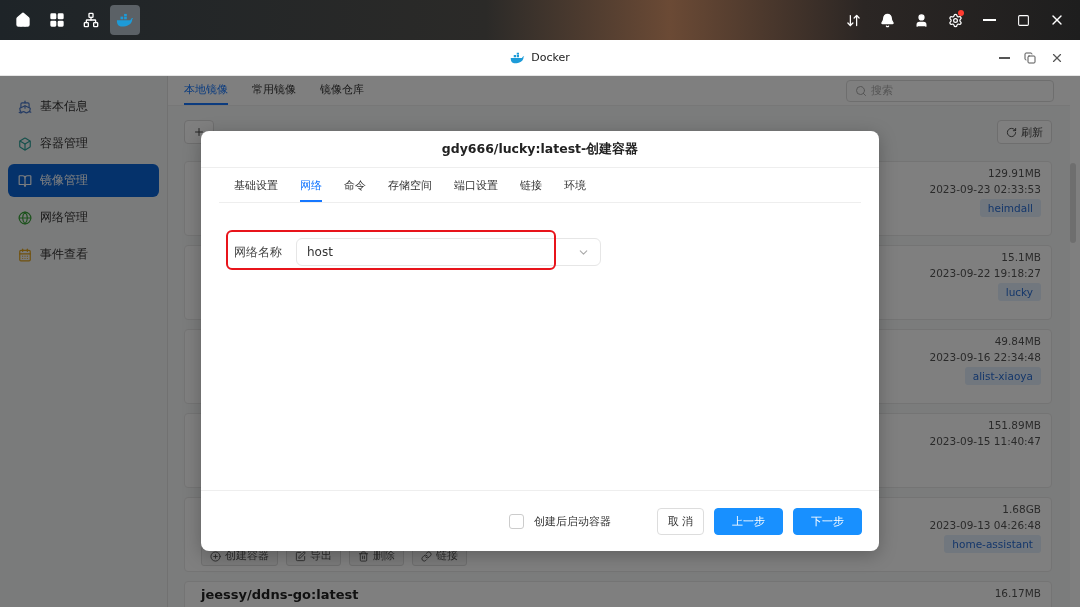  Describe the element at coordinates (25, 180) in the screenshot. I see `book-icon` at that location.